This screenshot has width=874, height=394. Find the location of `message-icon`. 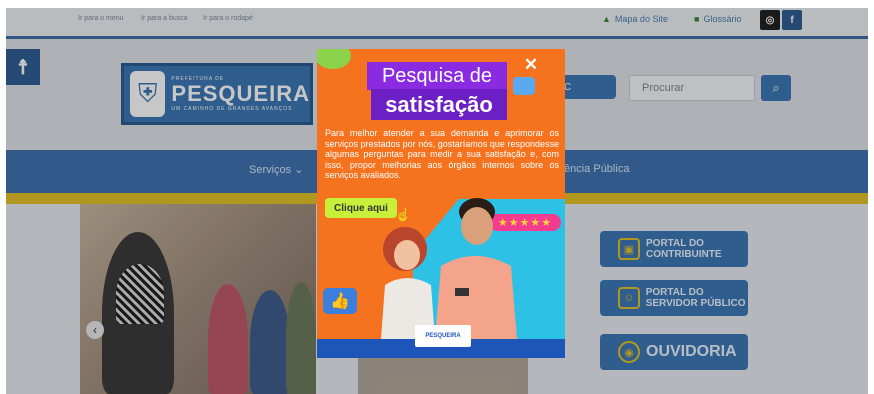

message-icon is located at coordinates (524, 86).